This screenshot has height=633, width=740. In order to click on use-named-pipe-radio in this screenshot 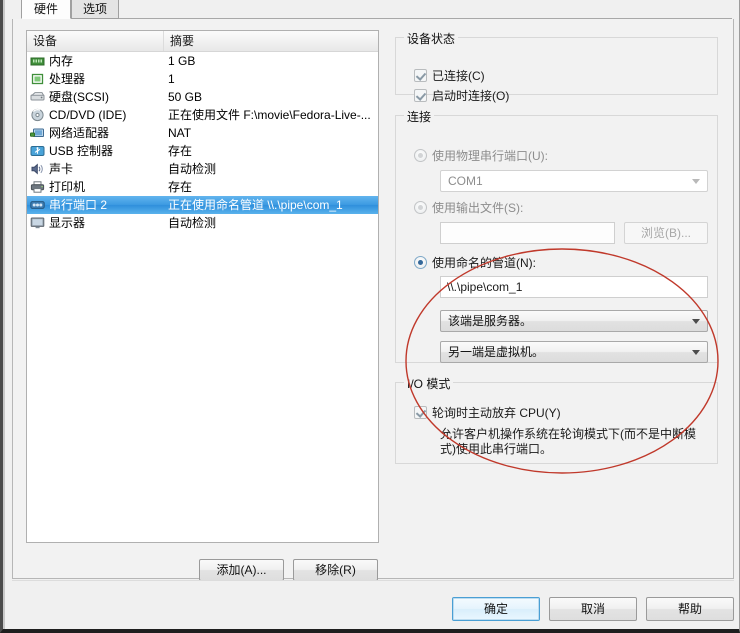, I will do `click(420, 262)`.